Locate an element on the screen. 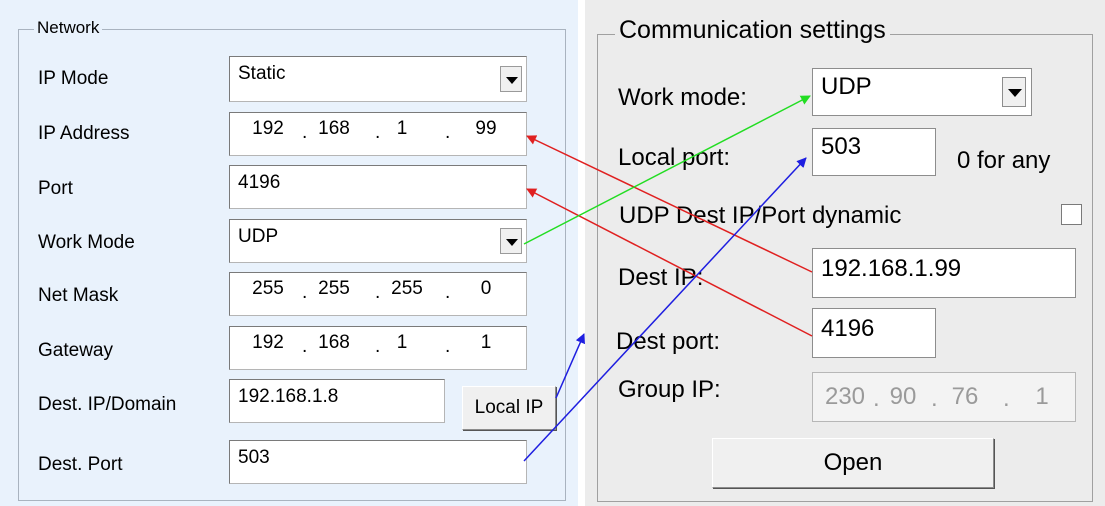 This screenshot has height=506, width=1105. dest-ip-value: 192.168.1.8 is located at coordinates (288, 396).